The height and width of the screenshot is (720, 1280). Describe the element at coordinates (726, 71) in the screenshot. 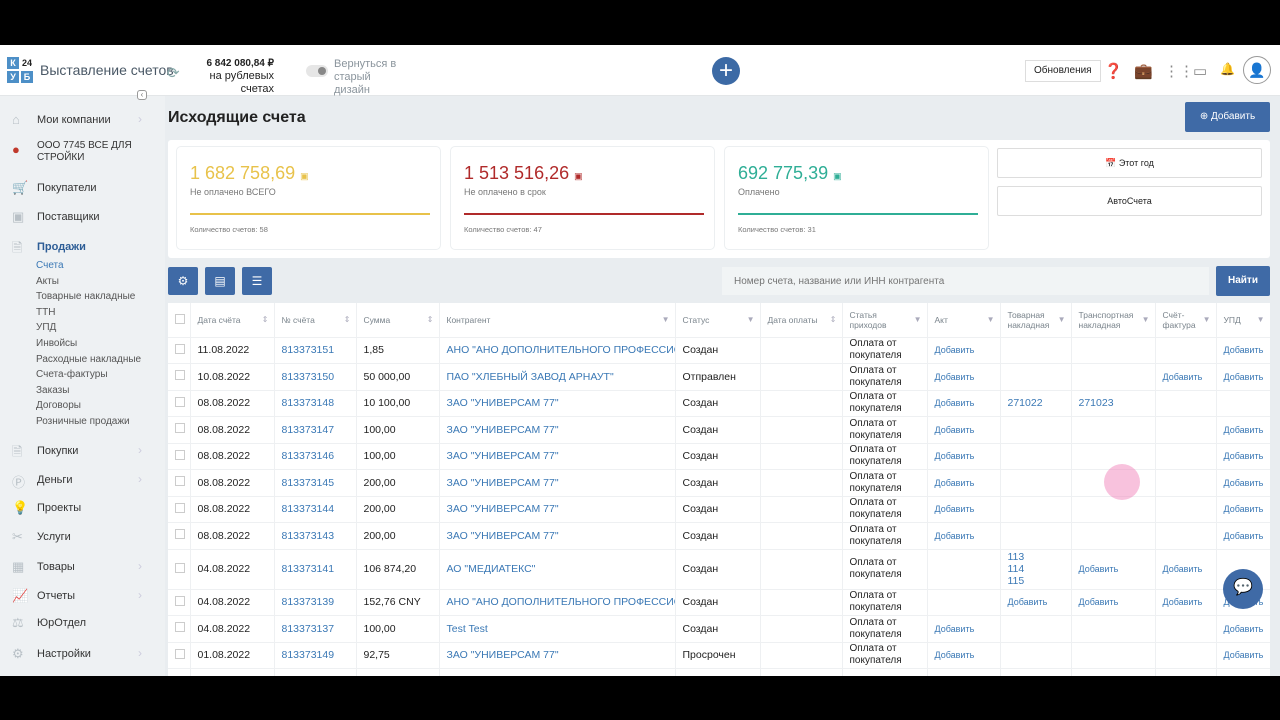

I see `create-button: +` at that location.